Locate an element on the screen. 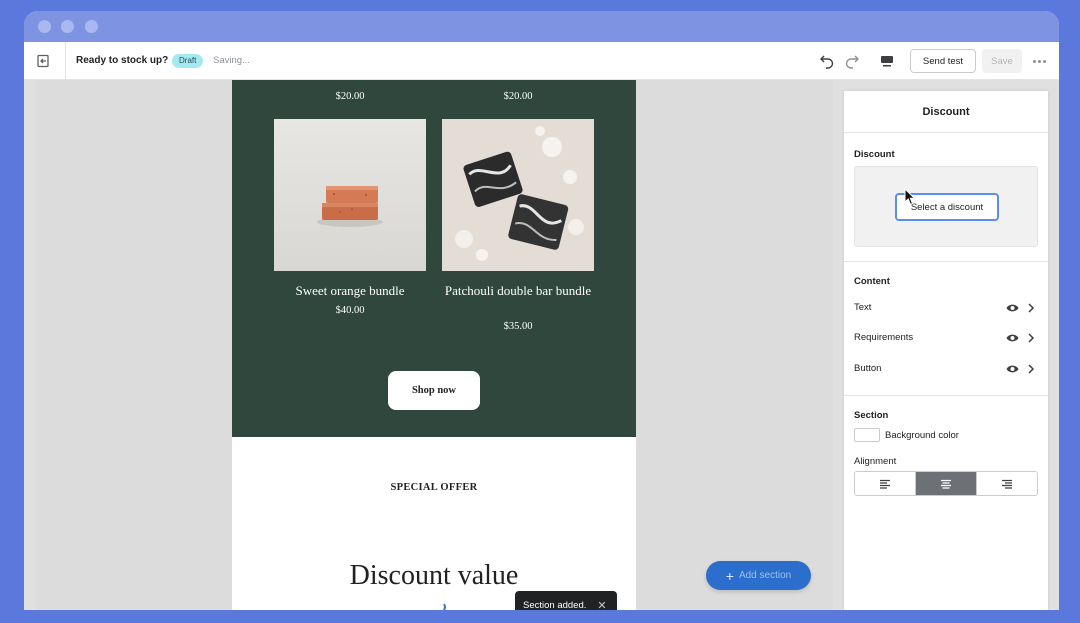 This screenshot has height=623, width=1080. undo-icon is located at coordinates (827, 62).